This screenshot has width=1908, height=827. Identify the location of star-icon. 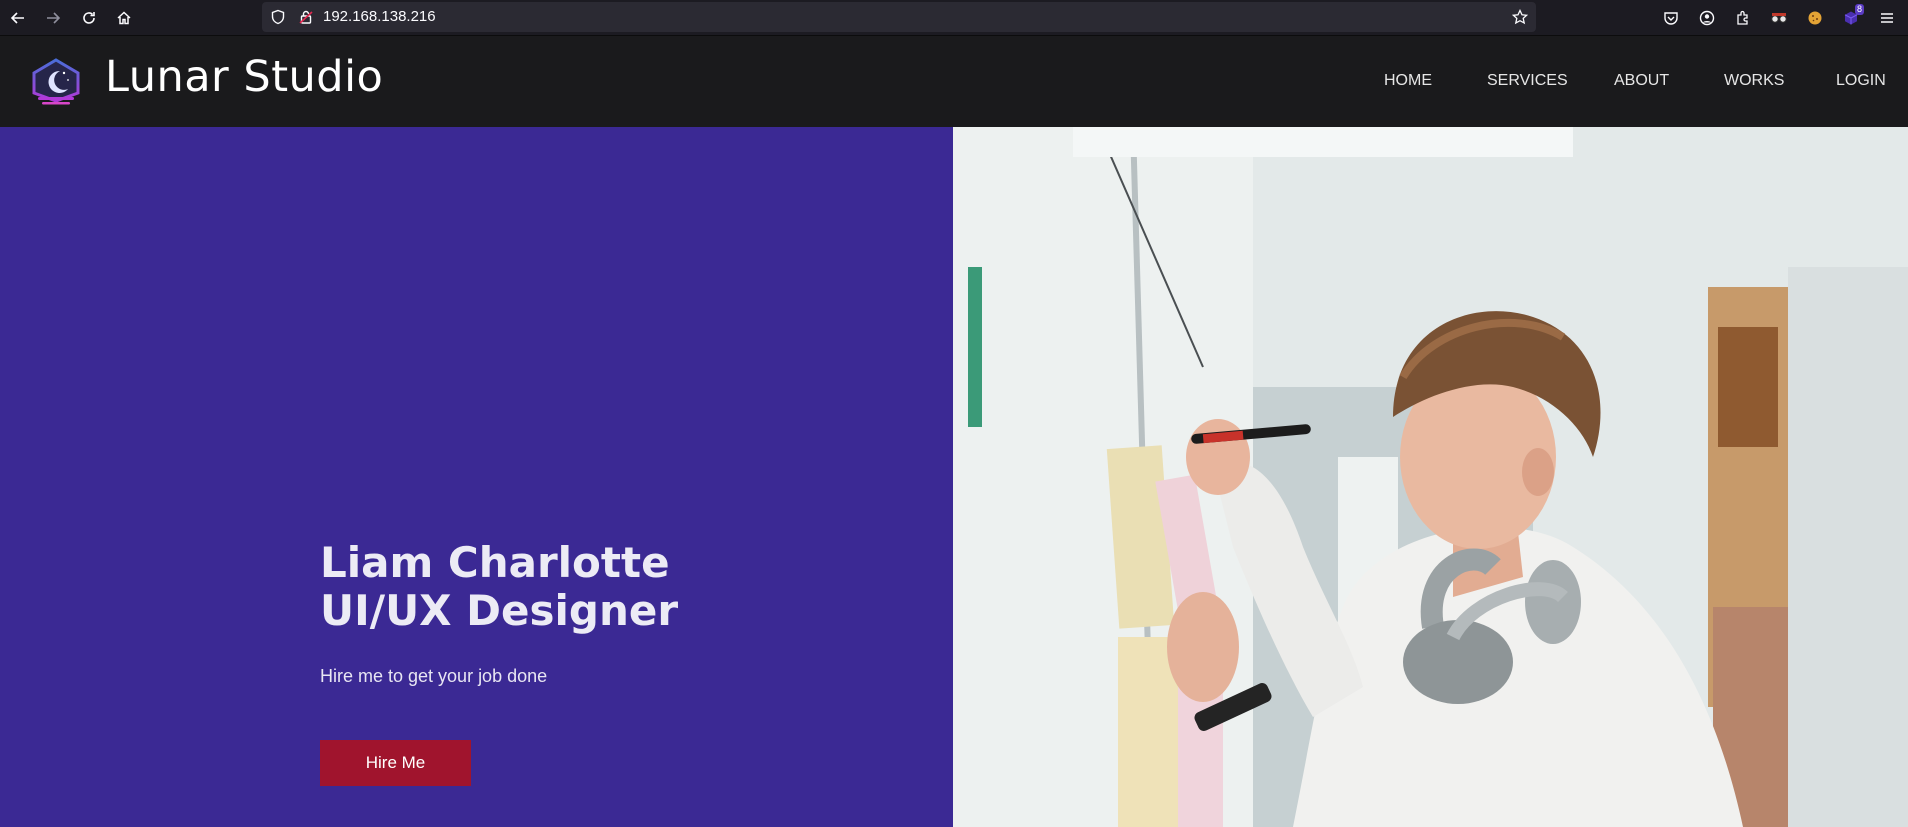
(1520, 19).